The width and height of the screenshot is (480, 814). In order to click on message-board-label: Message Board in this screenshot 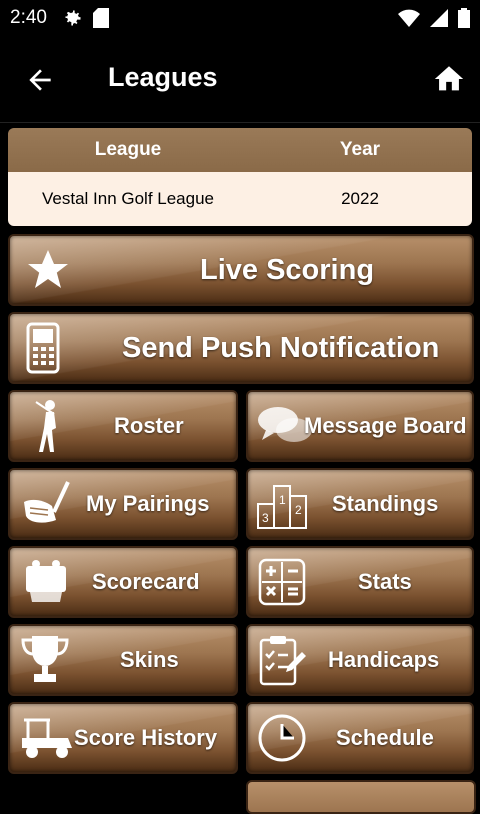, I will do `click(385, 425)`.